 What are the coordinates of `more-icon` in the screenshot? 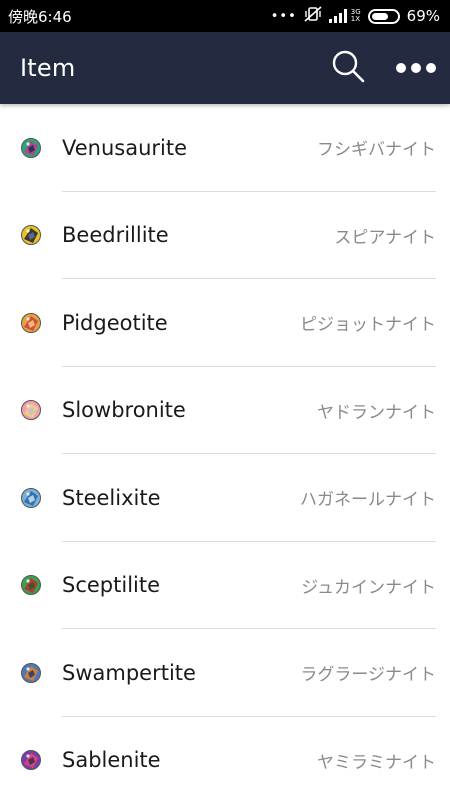 It's located at (416, 68).